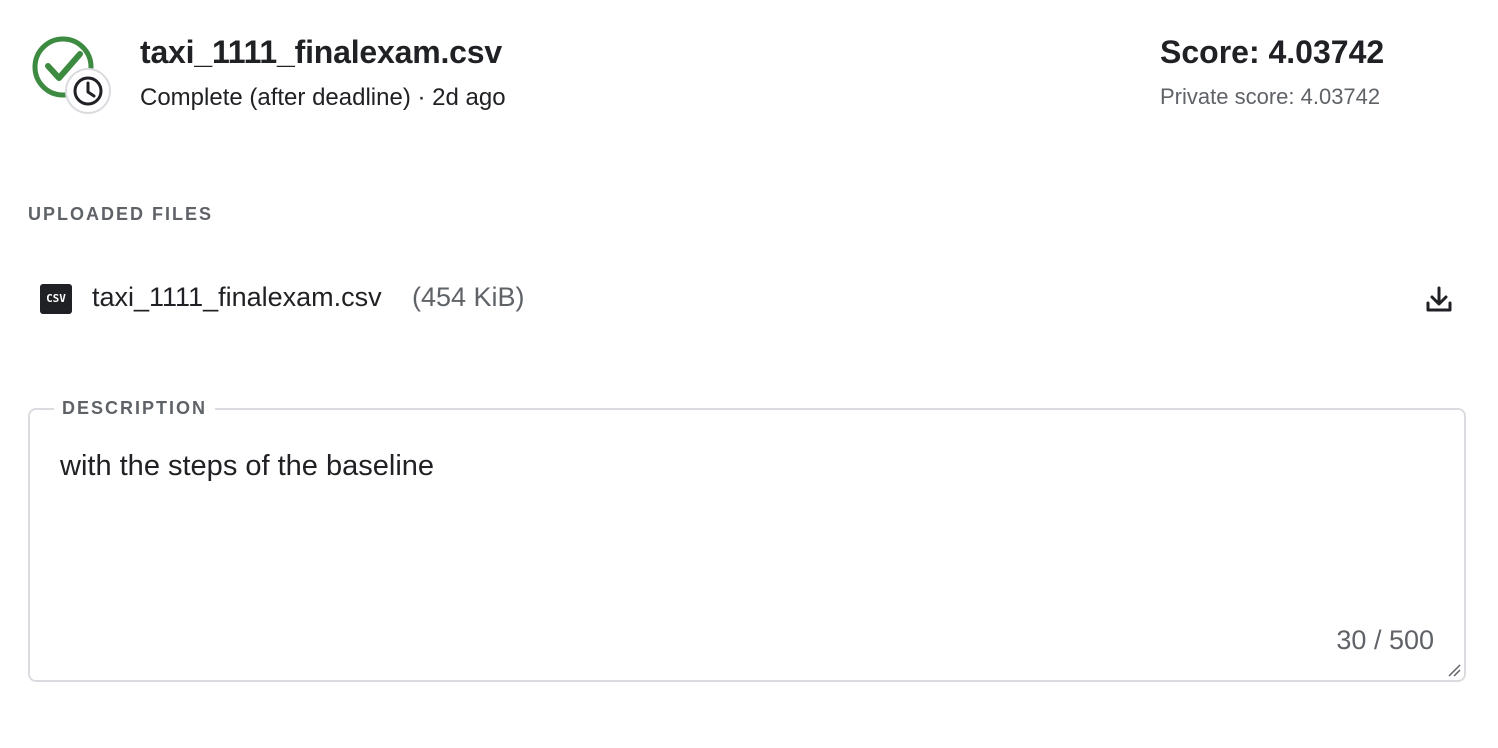 This screenshot has height=748, width=1498. What do you see at coordinates (1290, 72) in the screenshot?
I see `score-block: Score: 4.03742 Private score: 4.03742` at bounding box center [1290, 72].